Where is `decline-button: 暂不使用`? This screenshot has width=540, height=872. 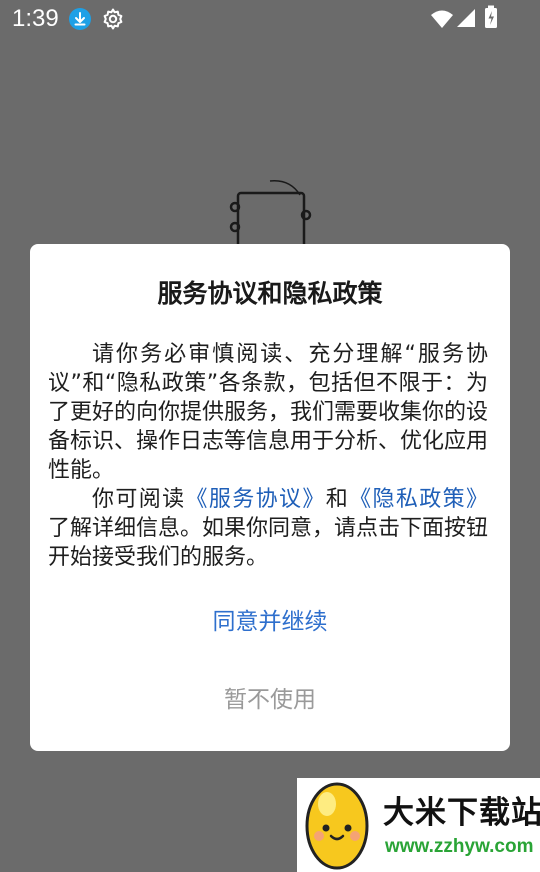 decline-button: 暂不使用 is located at coordinates (270, 700).